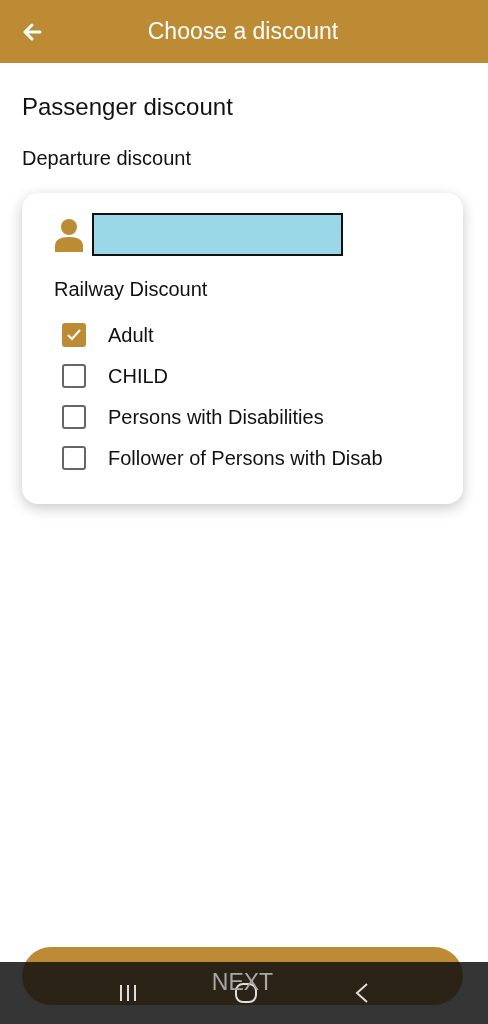 This screenshot has height=1024, width=488. I want to click on person-icon, so click(69, 234).